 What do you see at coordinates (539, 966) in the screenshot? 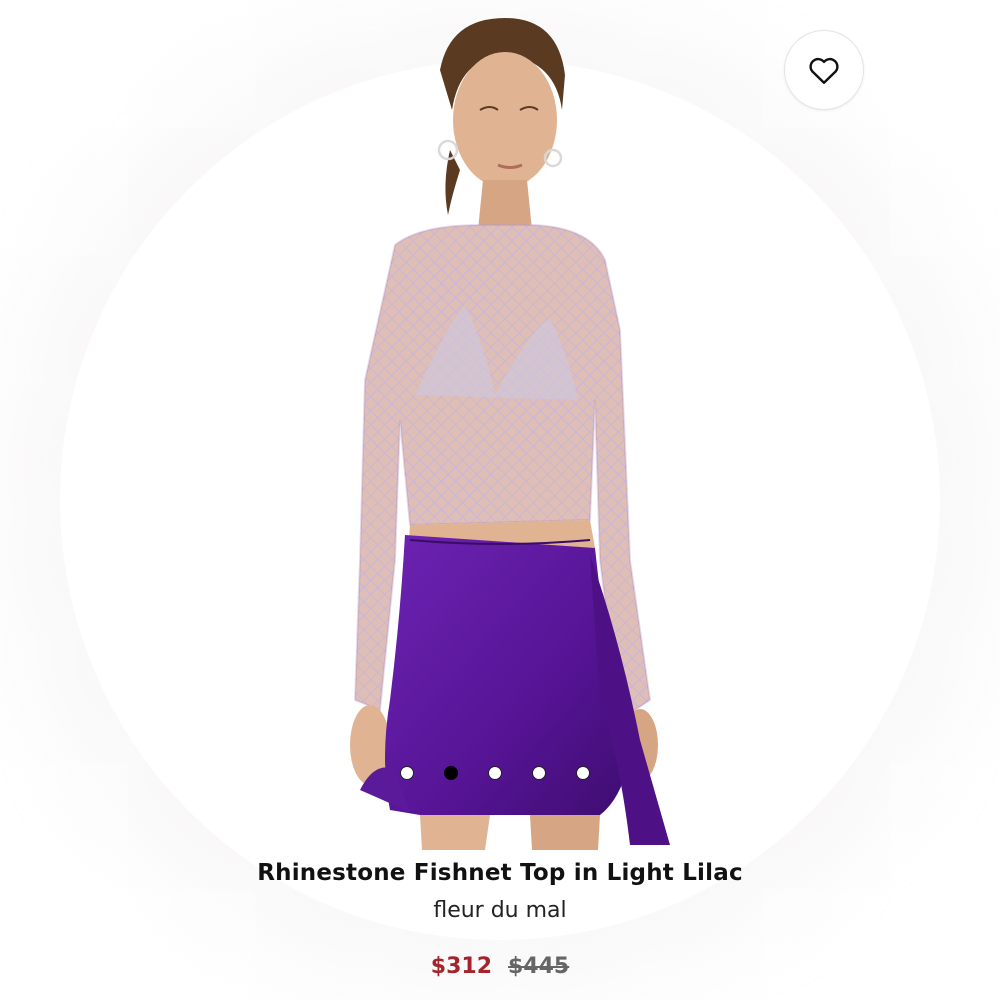
I see `original-price: $445` at bounding box center [539, 966].